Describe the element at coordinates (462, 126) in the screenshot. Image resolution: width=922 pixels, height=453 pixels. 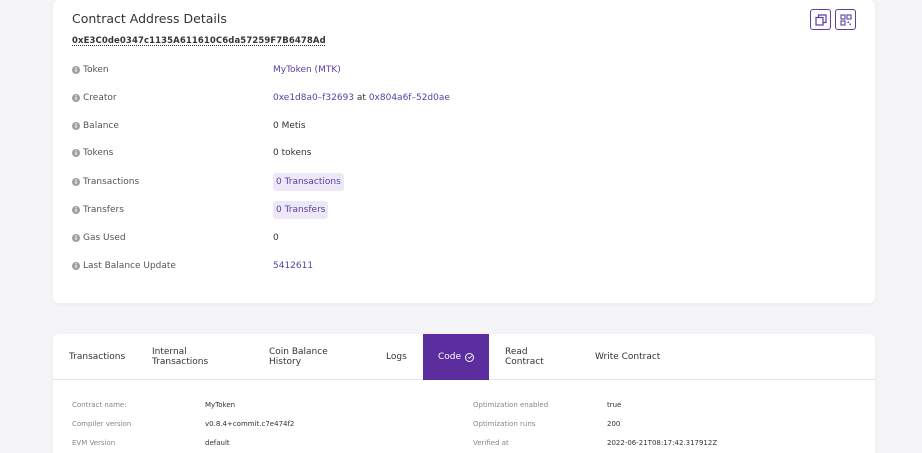
I see `detail-row-balance: i Balance 0 Metis` at that location.